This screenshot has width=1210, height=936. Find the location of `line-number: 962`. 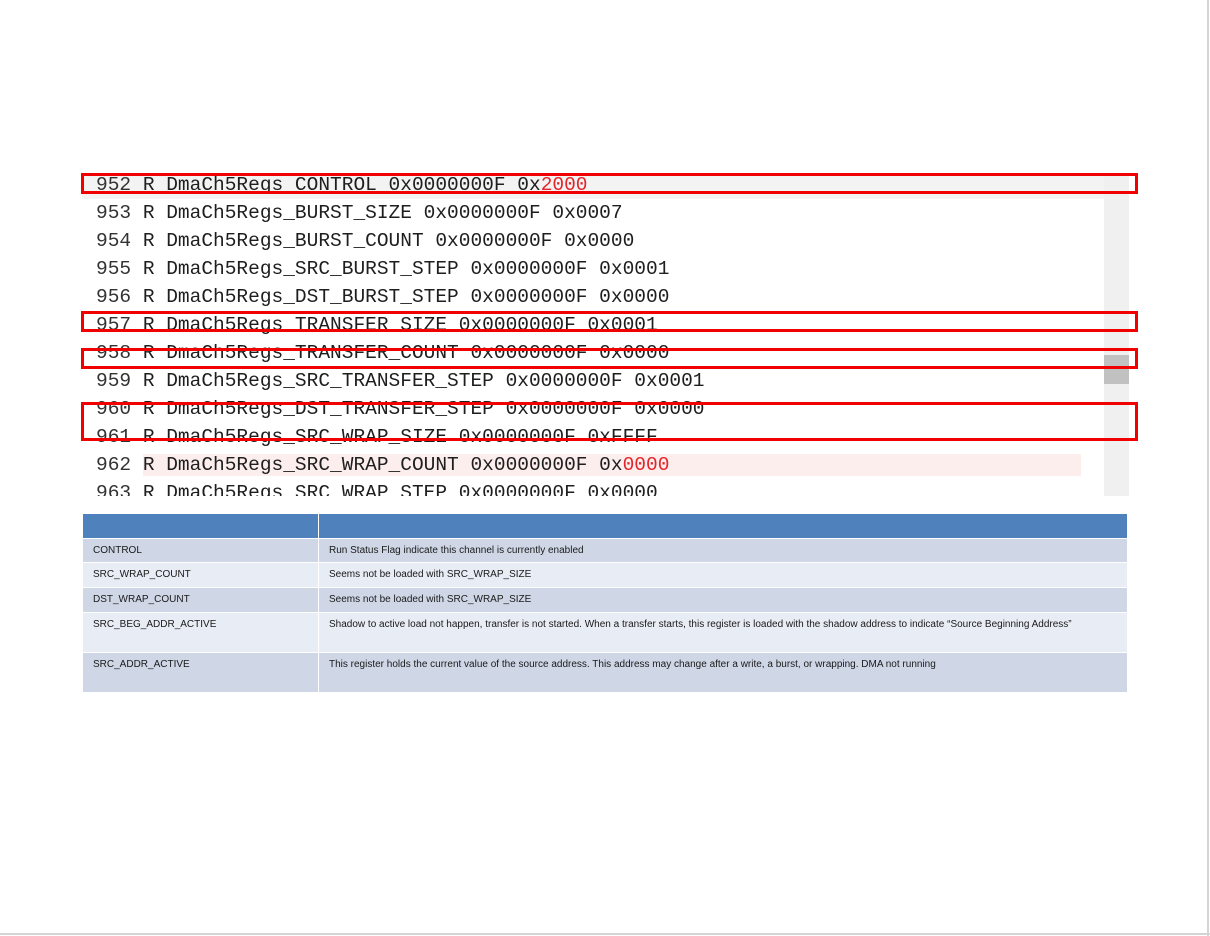

line-number: 962 is located at coordinates (114, 465).